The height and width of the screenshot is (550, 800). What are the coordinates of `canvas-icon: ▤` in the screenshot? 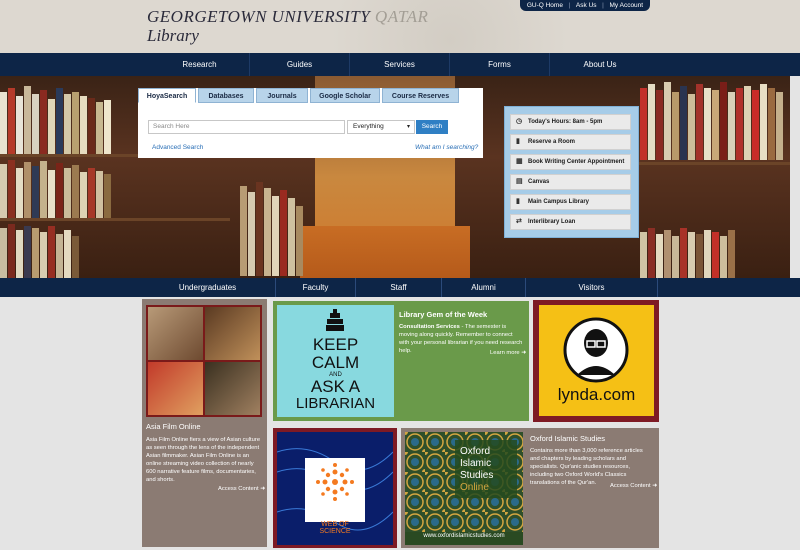 It's located at (519, 181).